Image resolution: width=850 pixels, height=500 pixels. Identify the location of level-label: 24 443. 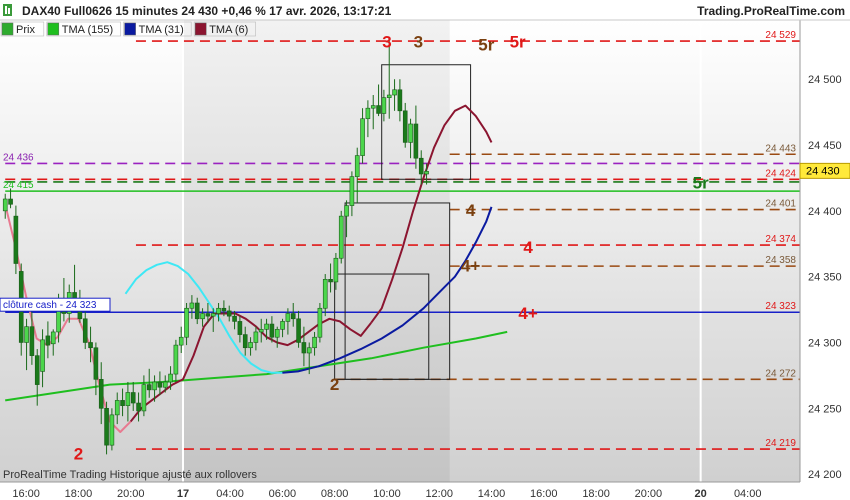
(780, 148).